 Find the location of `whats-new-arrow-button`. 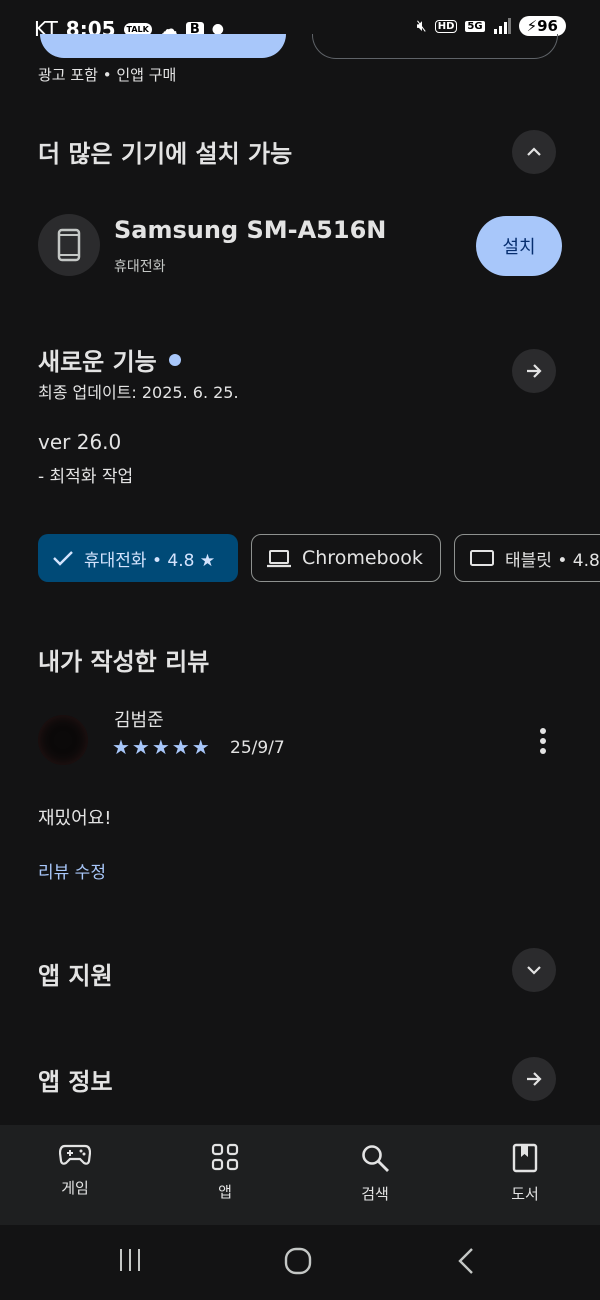

whats-new-arrow-button is located at coordinates (534, 371).